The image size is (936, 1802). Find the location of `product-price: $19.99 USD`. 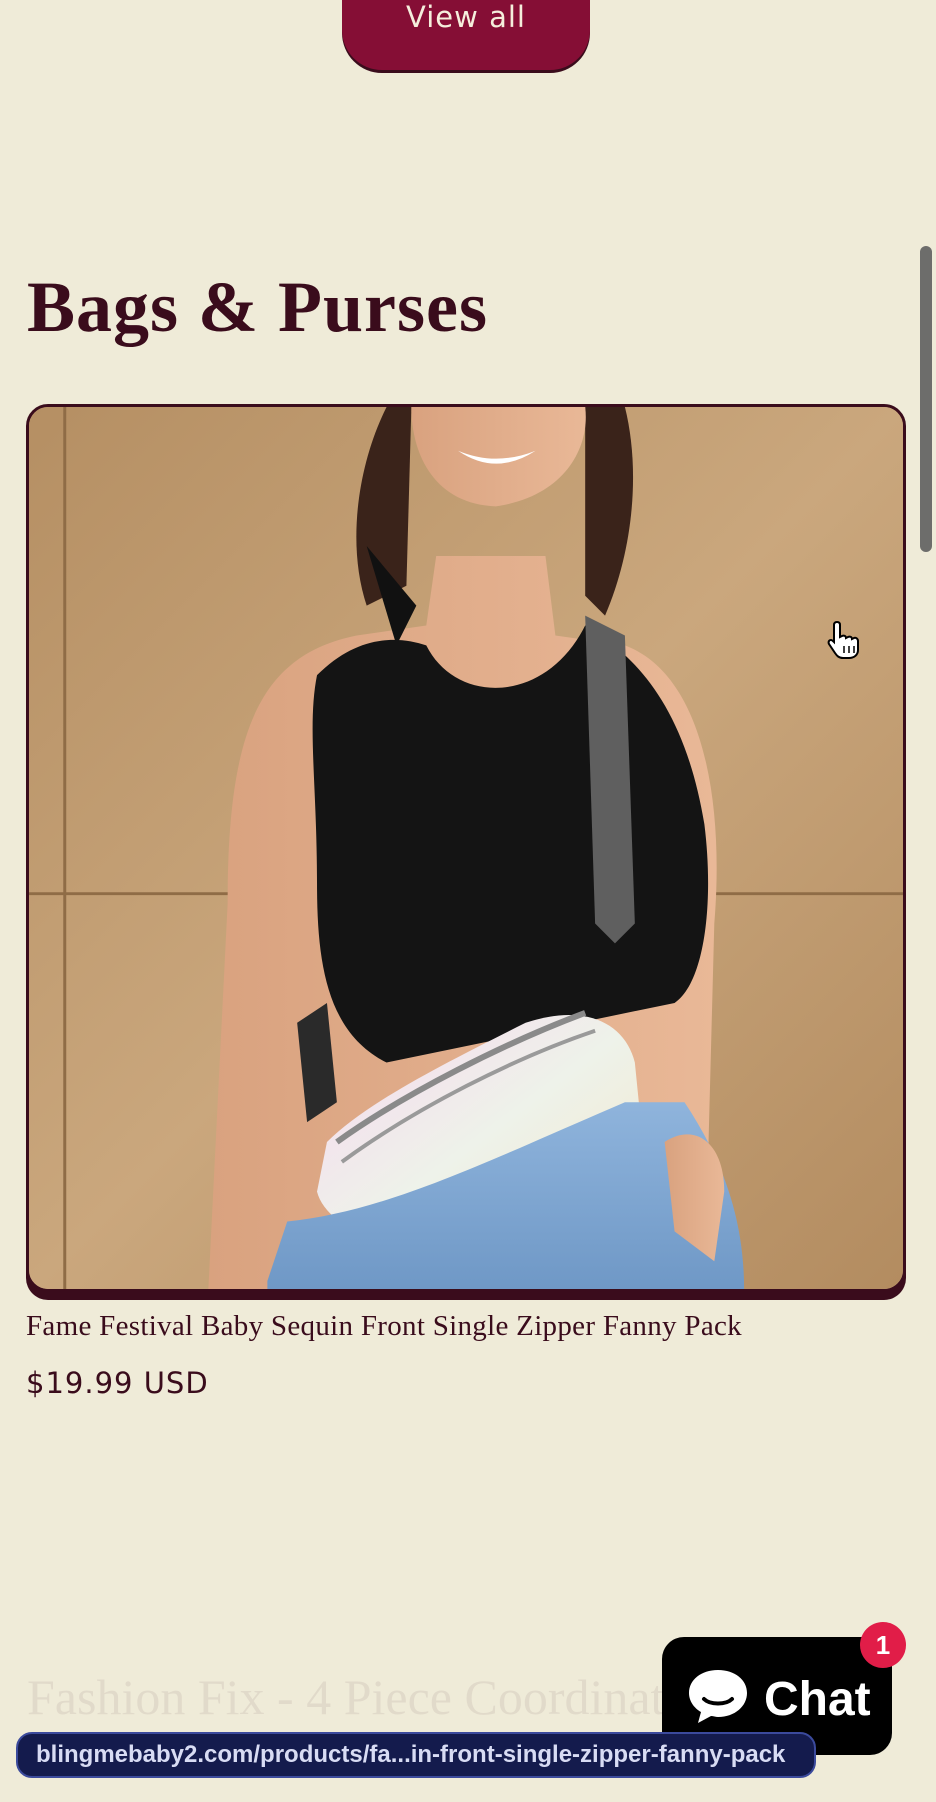

product-price: $19.99 USD is located at coordinates (117, 1383).